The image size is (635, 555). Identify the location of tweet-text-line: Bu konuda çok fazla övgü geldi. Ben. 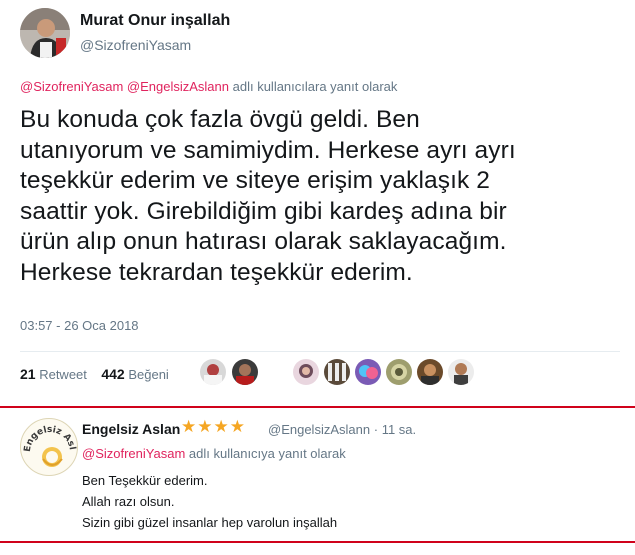
(220, 119).